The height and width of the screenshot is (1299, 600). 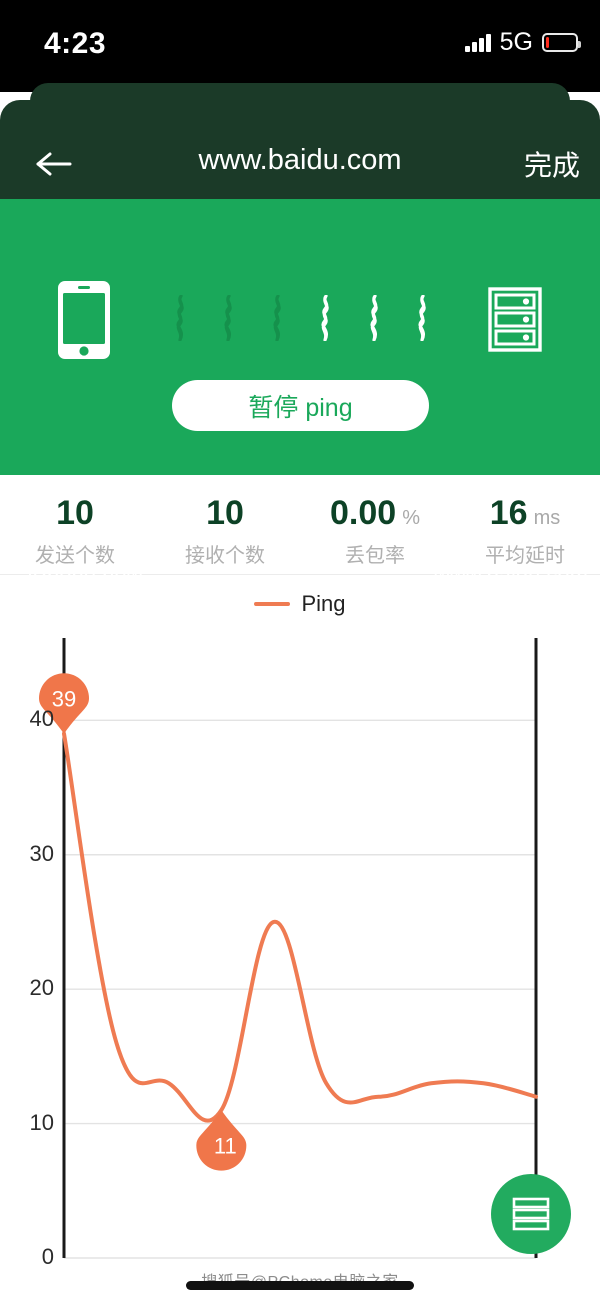 What do you see at coordinates (510, 575) in the screenshot?
I see `server-label: www.baidu.com` at bounding box center [510, 575].